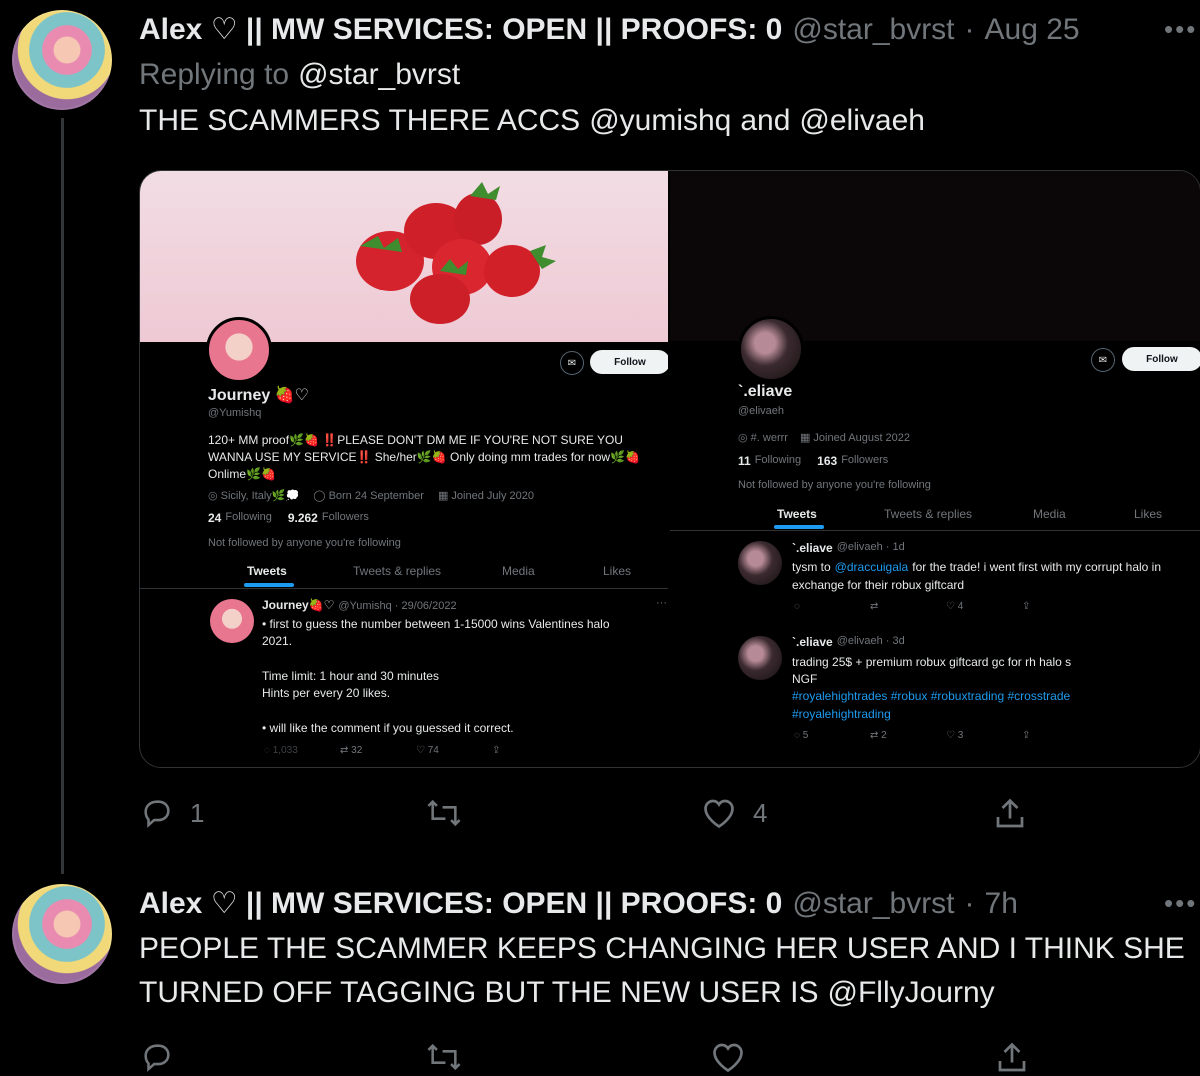 The width and height of the screenshot is (1200, 1076). I want to click on not-followed-note: Not followed by anyone you're following, so click(304, 543).